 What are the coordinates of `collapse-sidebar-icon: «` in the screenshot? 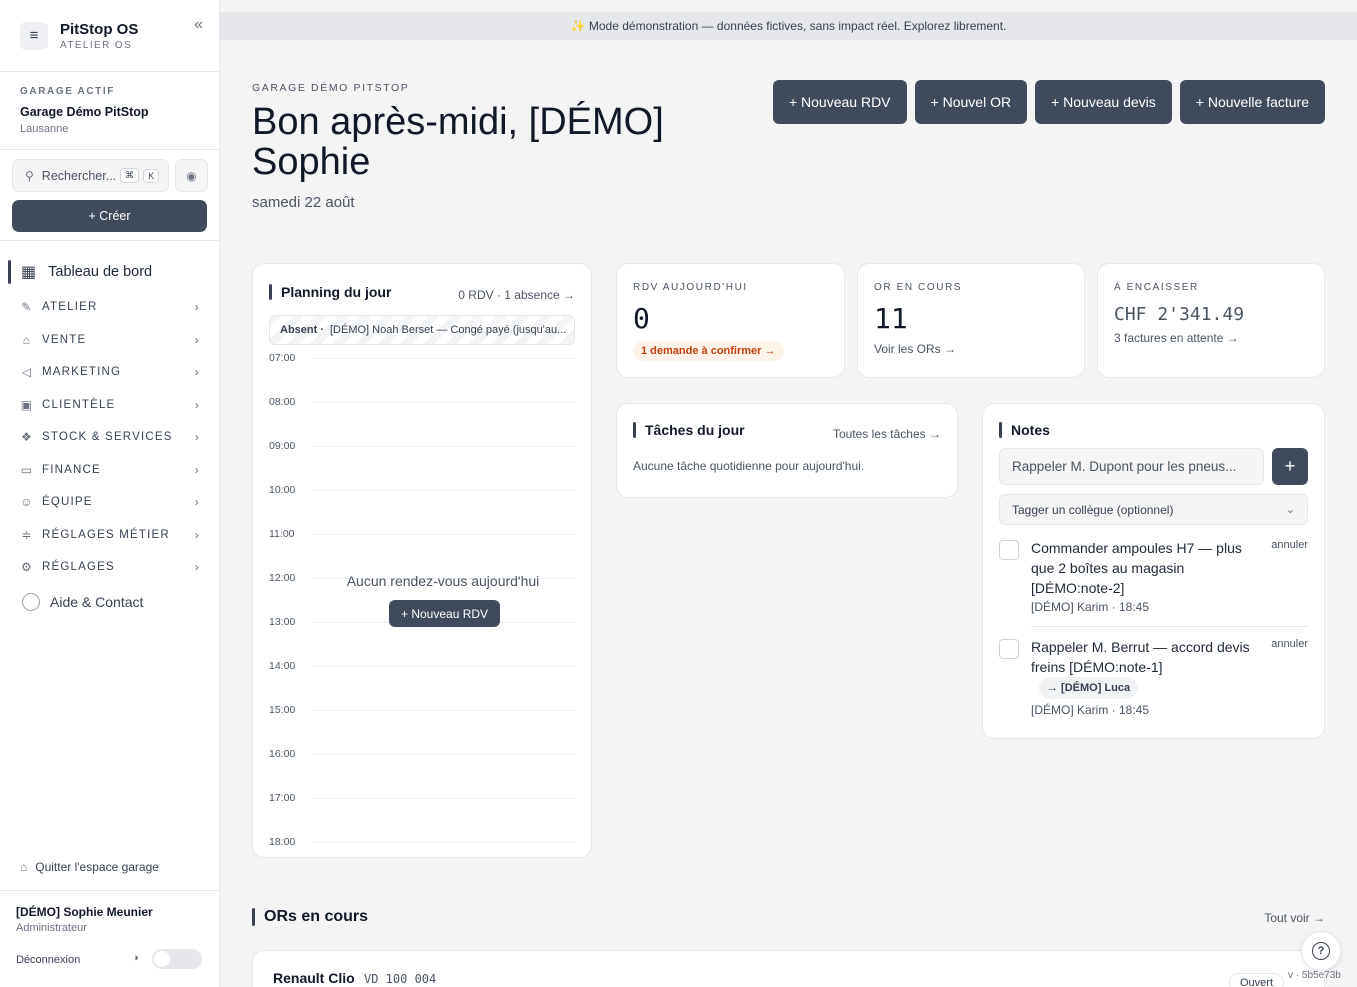 It's located at (198, 25).